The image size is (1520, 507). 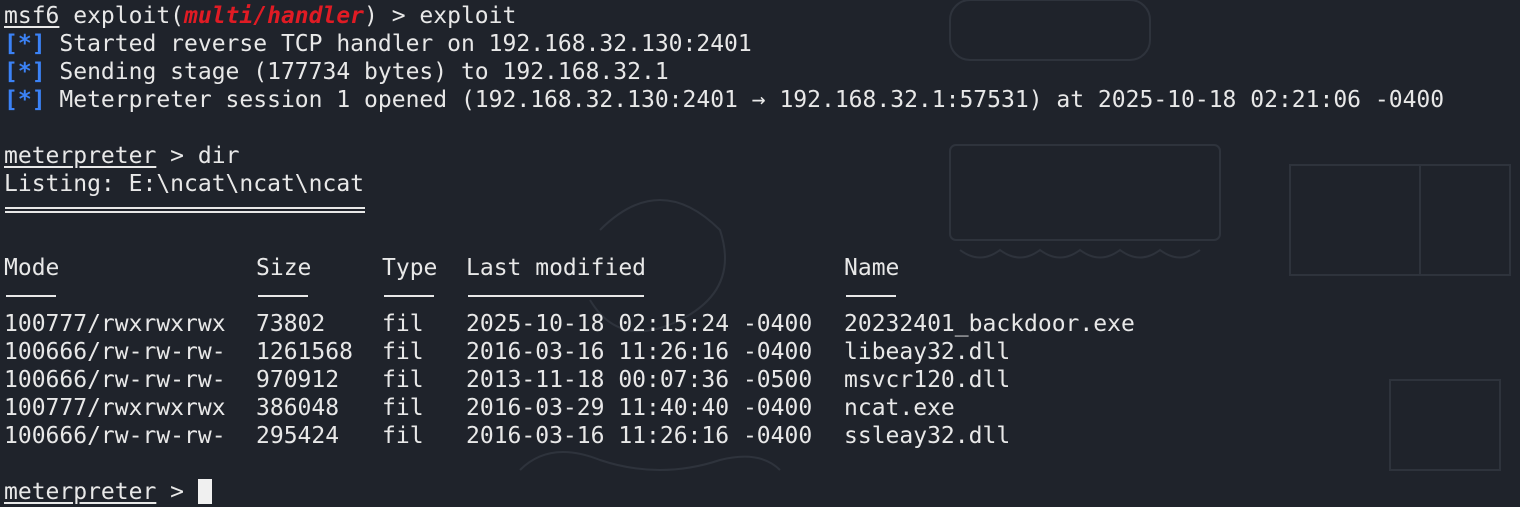 I want to click on cell-last-modified: 2016-03-29 11:40:40 -0400, so click(x=639, y=408).